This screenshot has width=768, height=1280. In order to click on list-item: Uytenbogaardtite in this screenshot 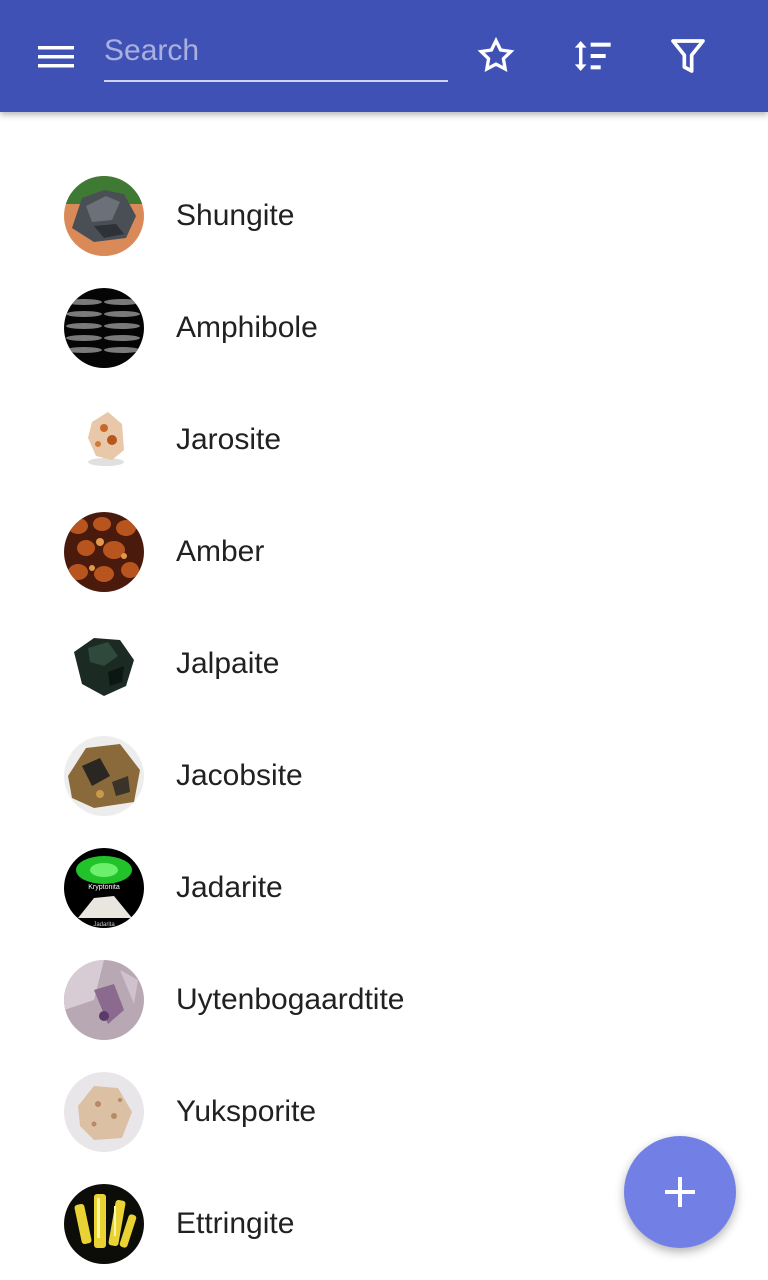, I will do `click(384, 1000)`.